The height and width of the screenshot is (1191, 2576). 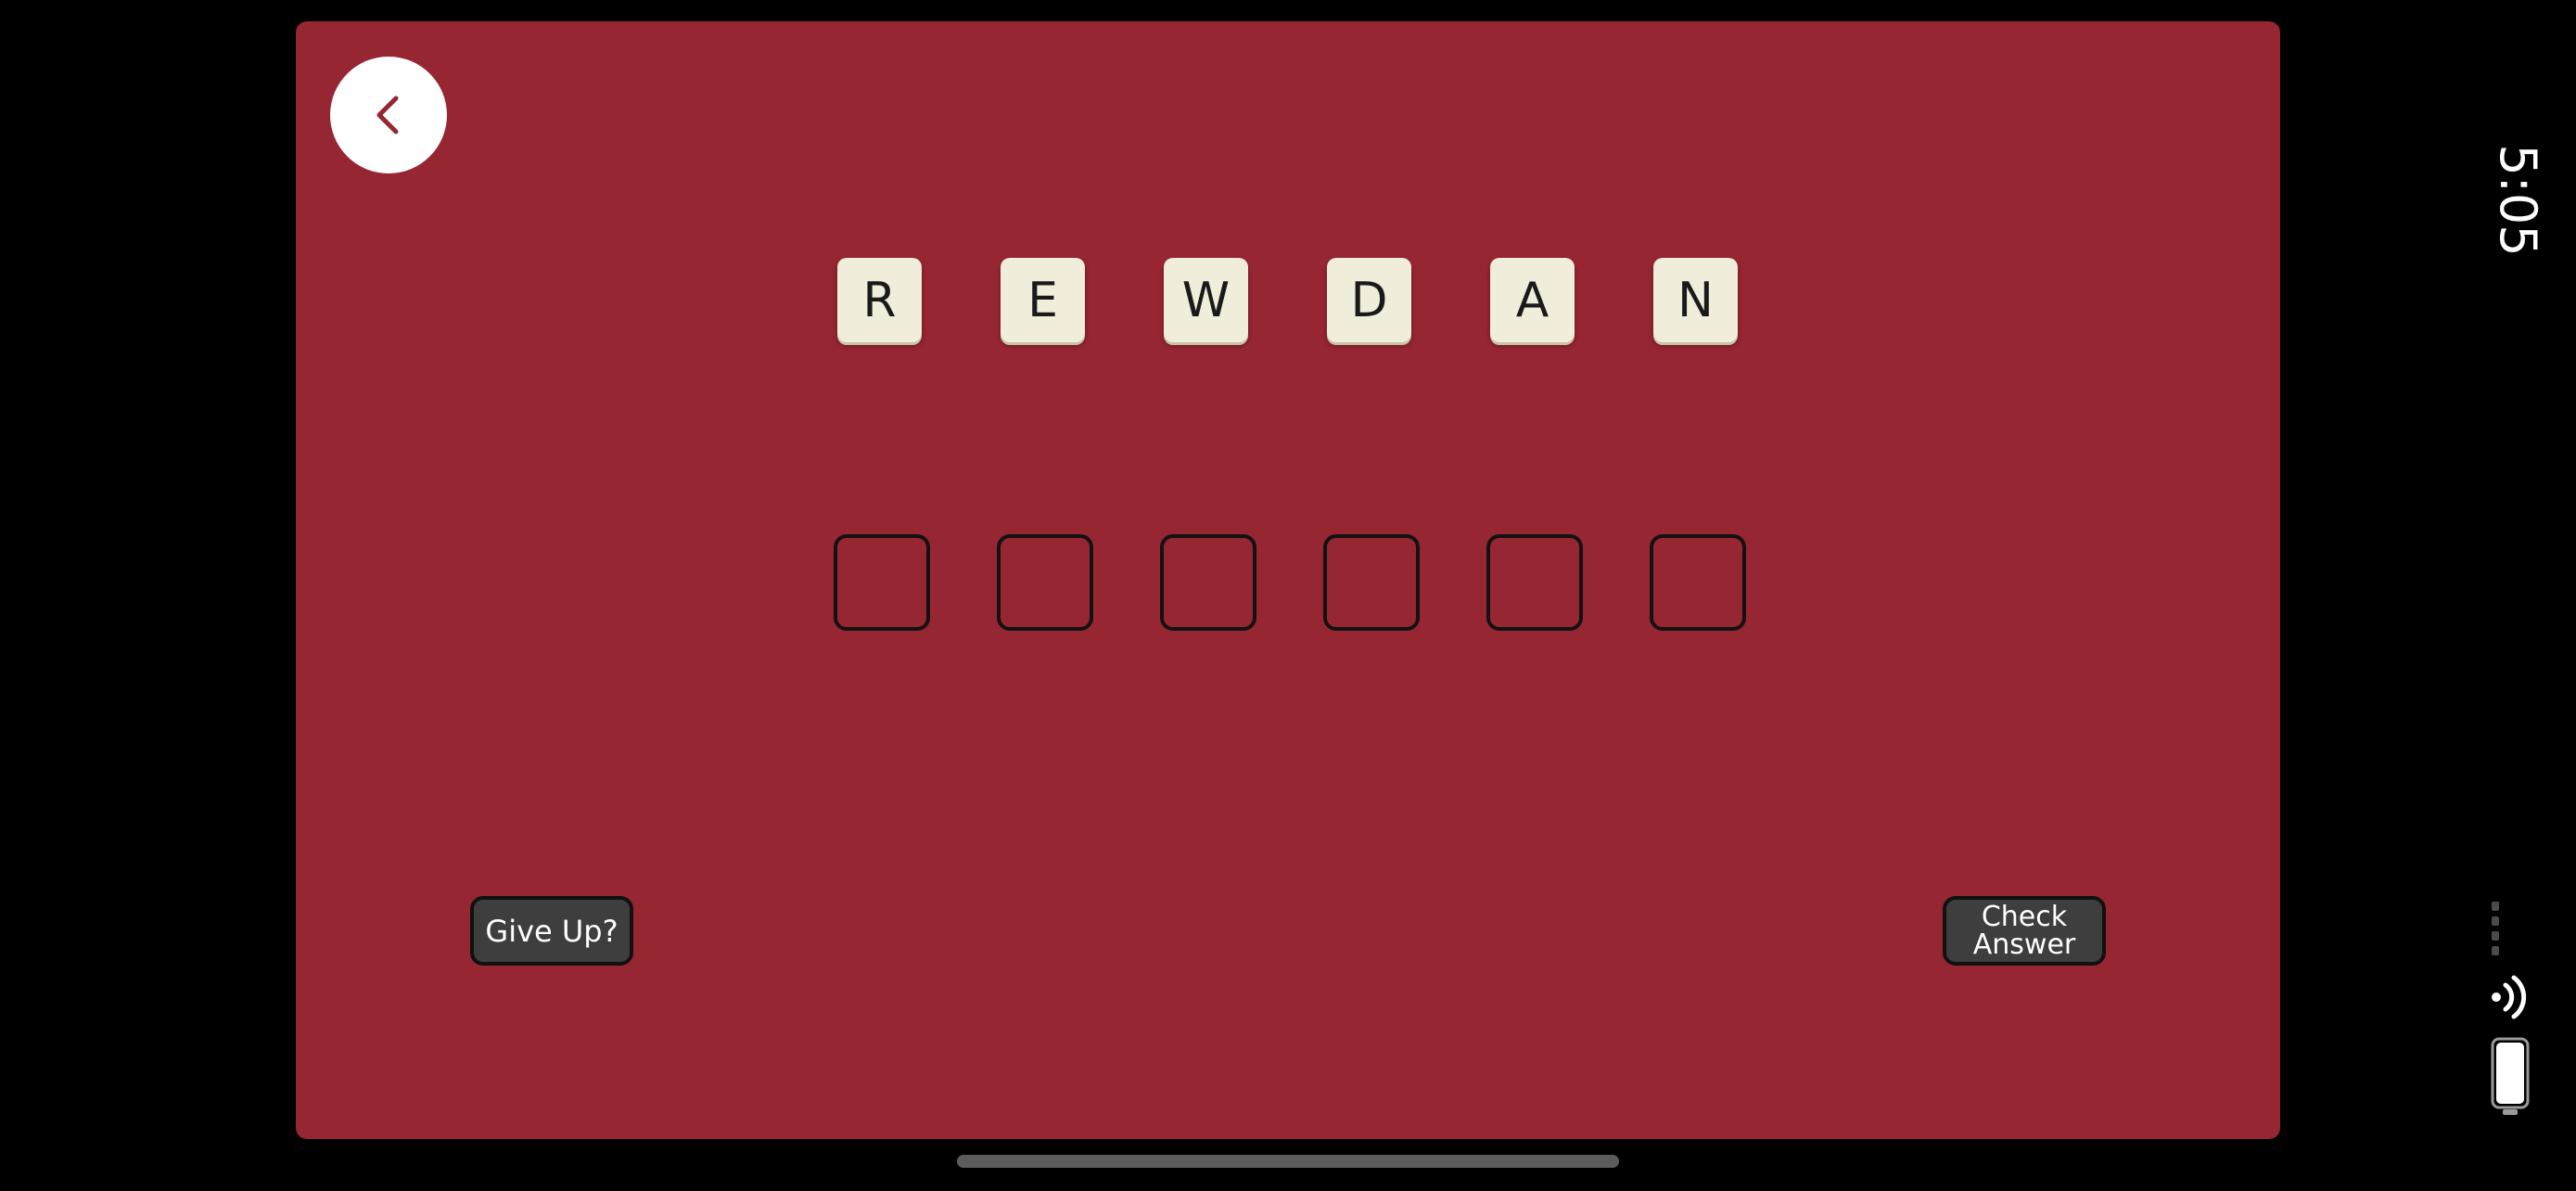 I want to click on back-button, so click(x=388, y=115).